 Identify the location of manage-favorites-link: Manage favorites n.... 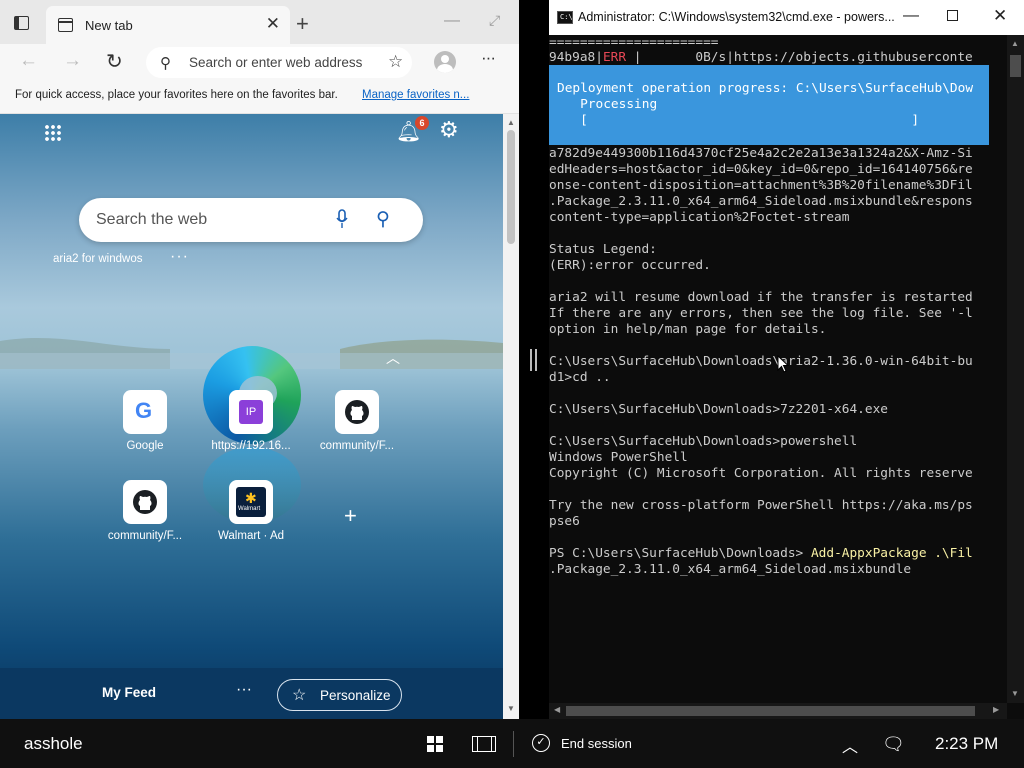
(415, 95).